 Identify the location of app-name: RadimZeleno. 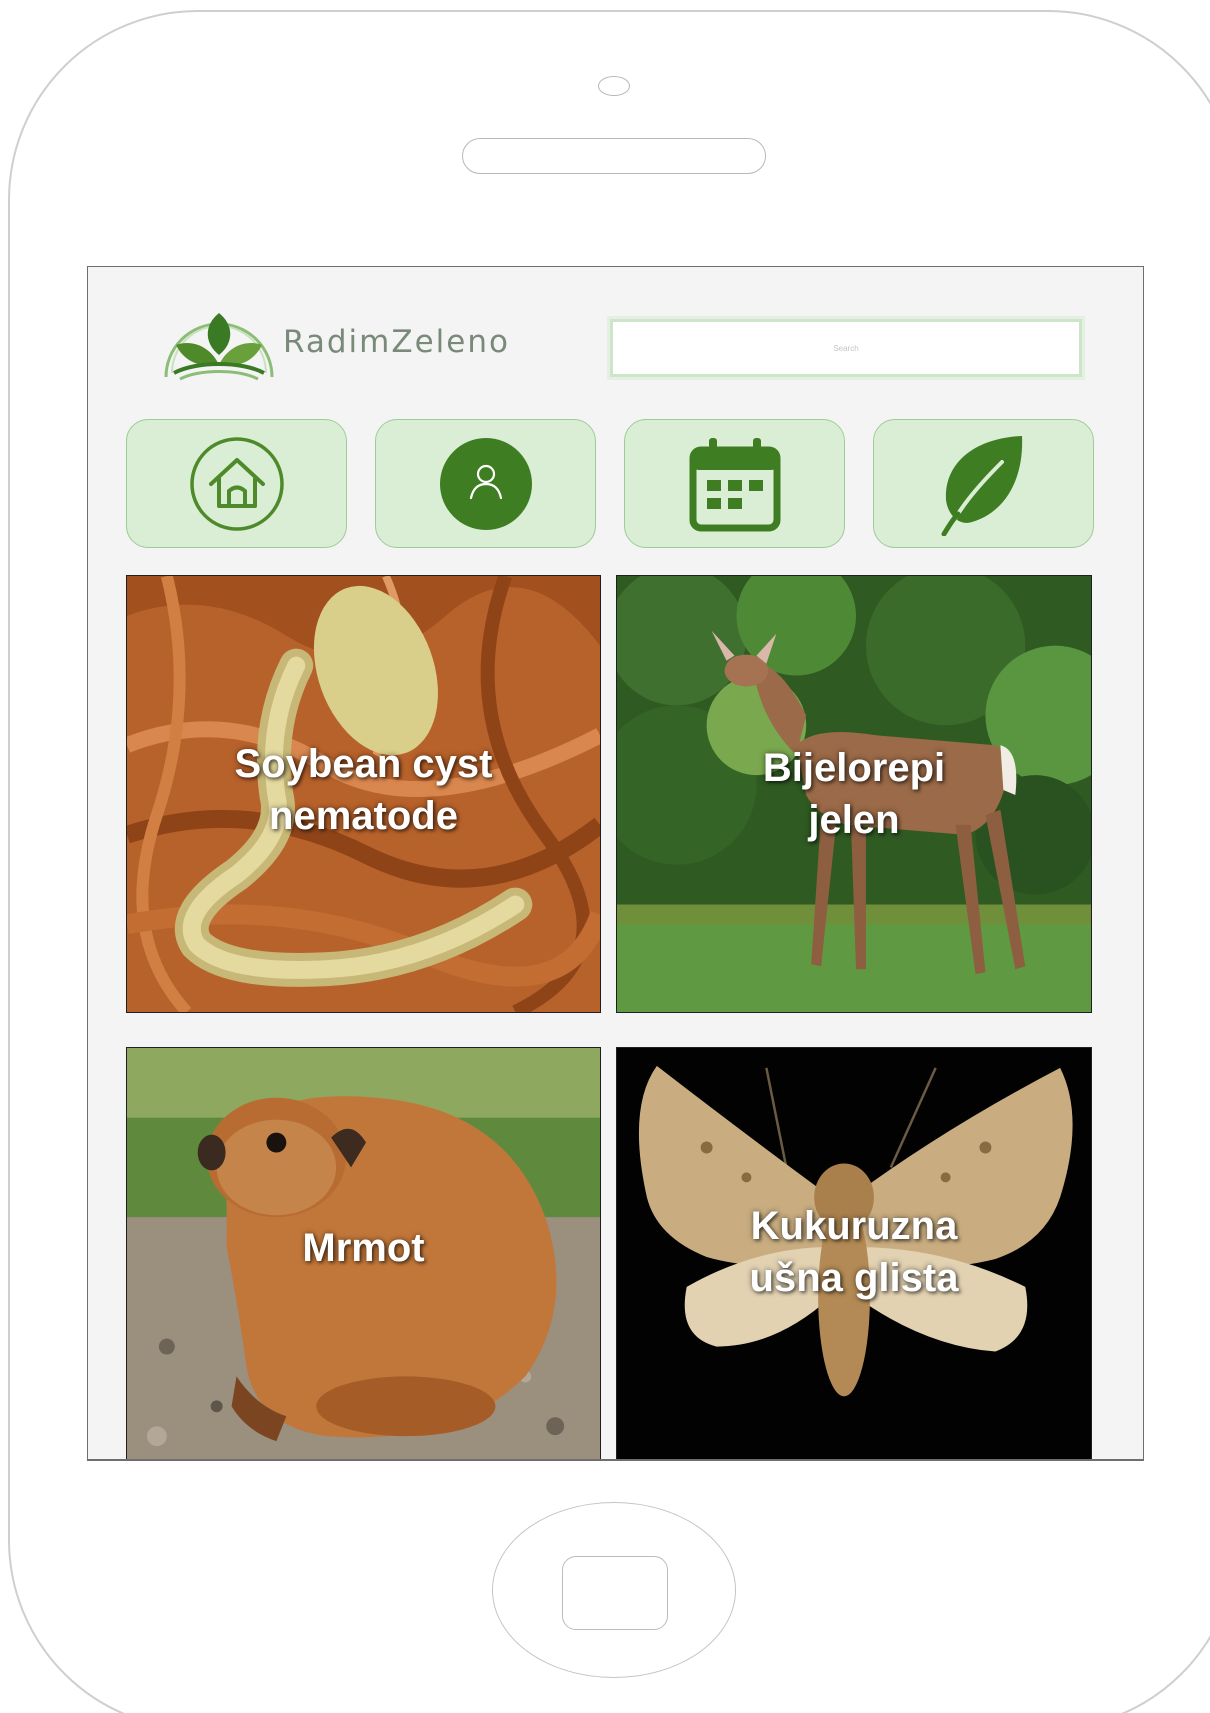
(396, 342).